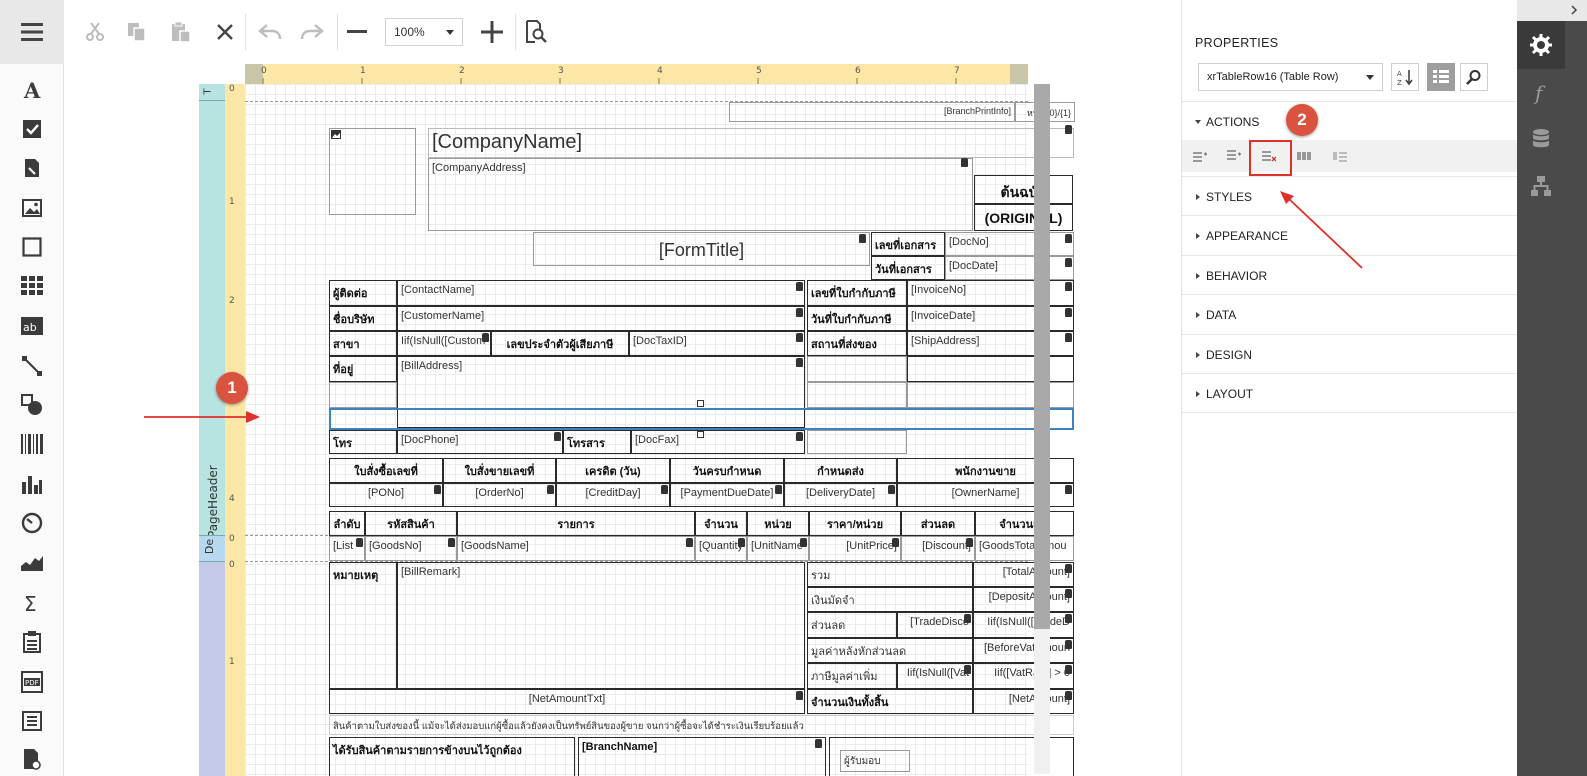  What do you see at coordinates (1024, 548) in the screenshot?
I see `item-value: [GoodsTotalAmou` at bounding box center [1024, 548].